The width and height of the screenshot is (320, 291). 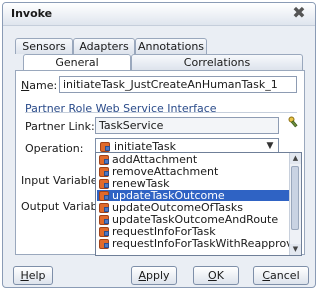 What do you see at coordinates (193, 231) in the screenshot?
I see `list-item: requestInfoForTask` at bounding box center [193, 231].